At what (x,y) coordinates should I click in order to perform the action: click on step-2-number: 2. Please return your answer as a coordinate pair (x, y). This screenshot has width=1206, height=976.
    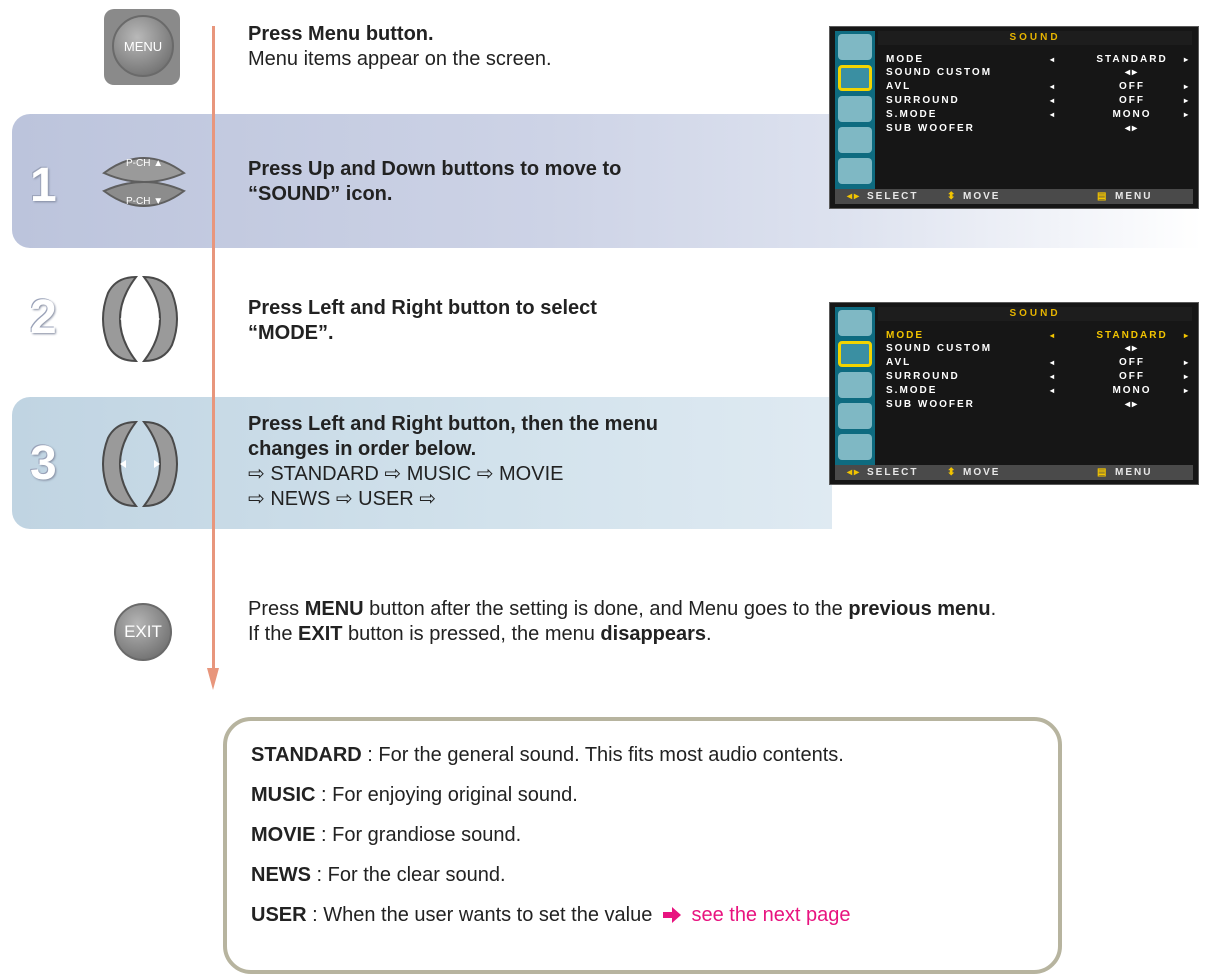
    Looking at the image, I should click on (43, 317).